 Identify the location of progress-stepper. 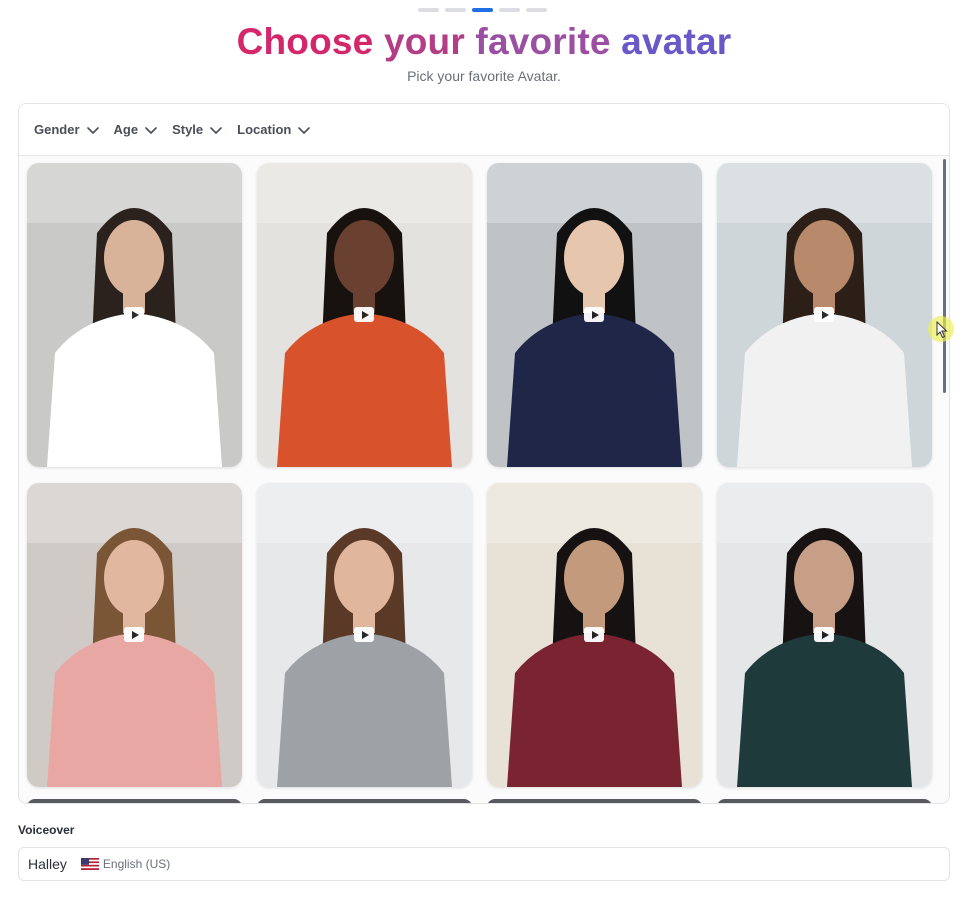
(482, 10).